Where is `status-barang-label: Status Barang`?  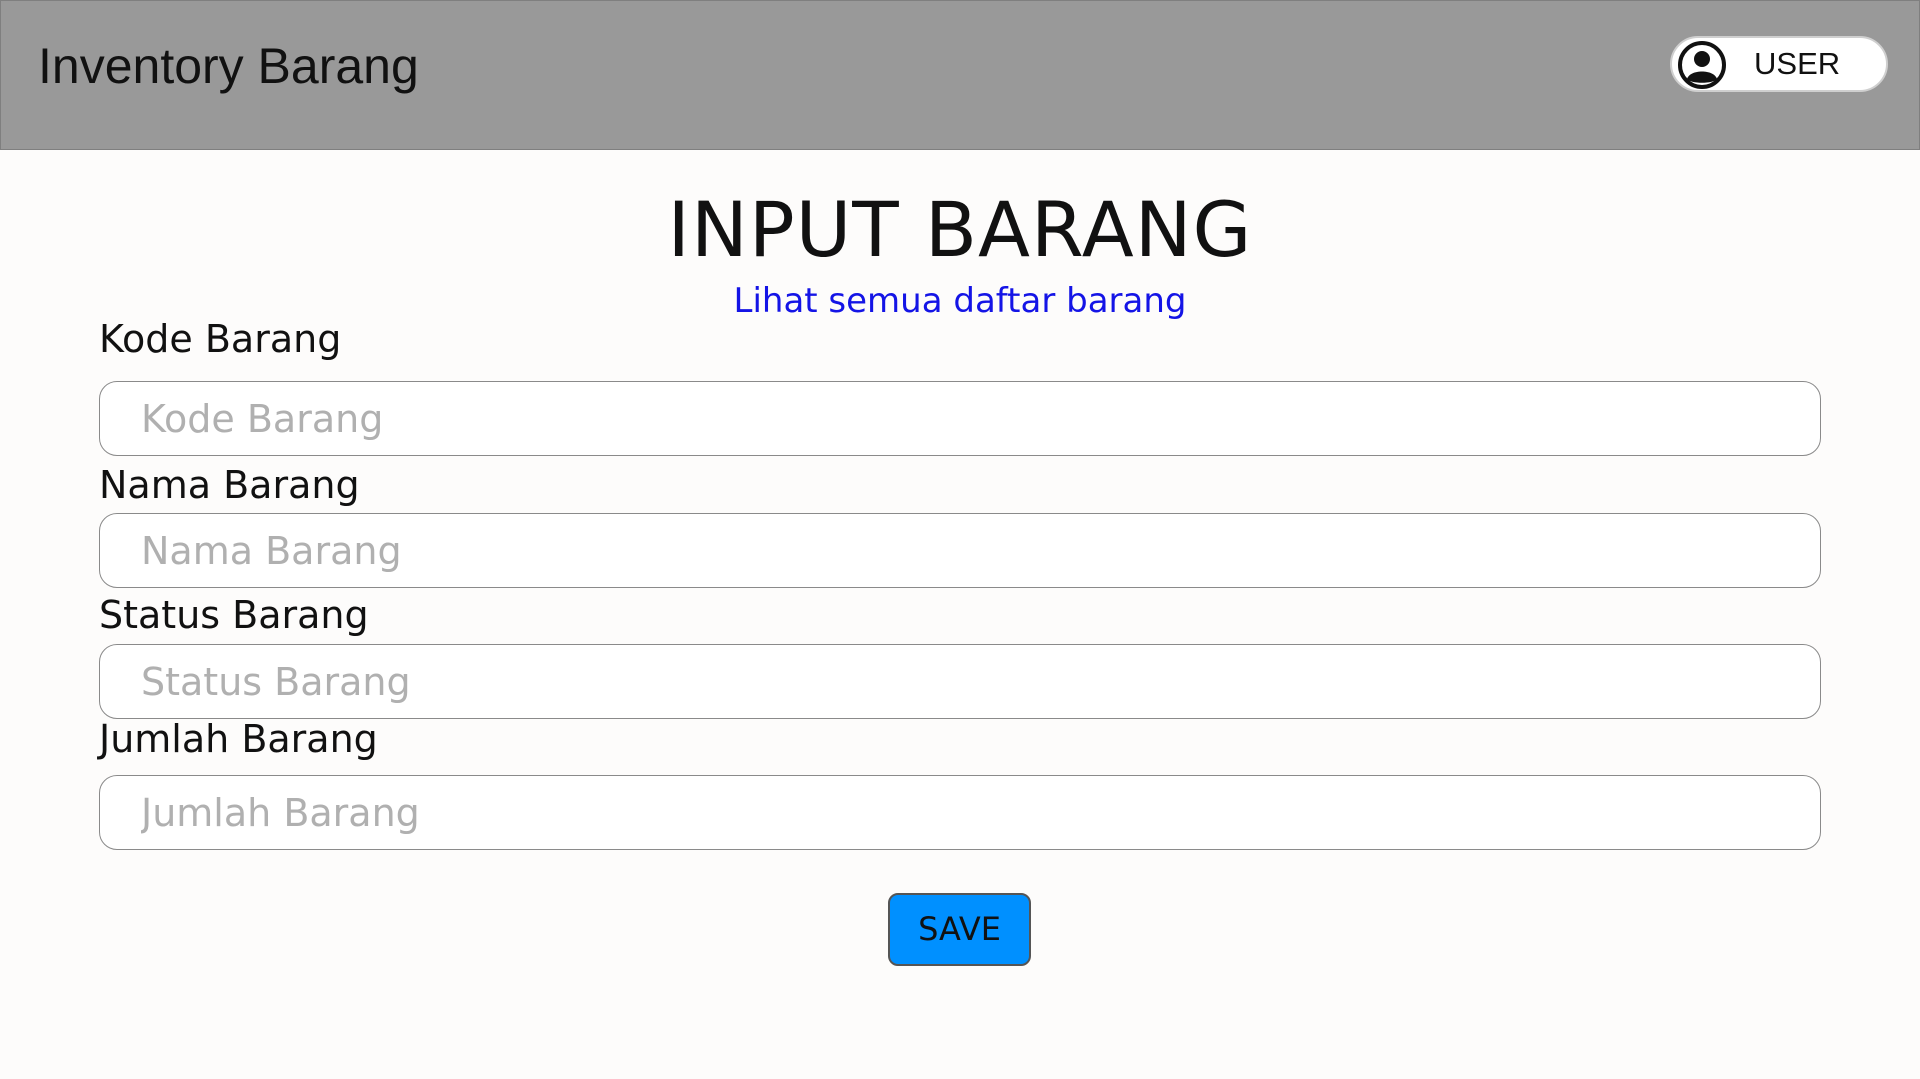
status-barang-label: Status Barang is located at coordinates (234, 615).